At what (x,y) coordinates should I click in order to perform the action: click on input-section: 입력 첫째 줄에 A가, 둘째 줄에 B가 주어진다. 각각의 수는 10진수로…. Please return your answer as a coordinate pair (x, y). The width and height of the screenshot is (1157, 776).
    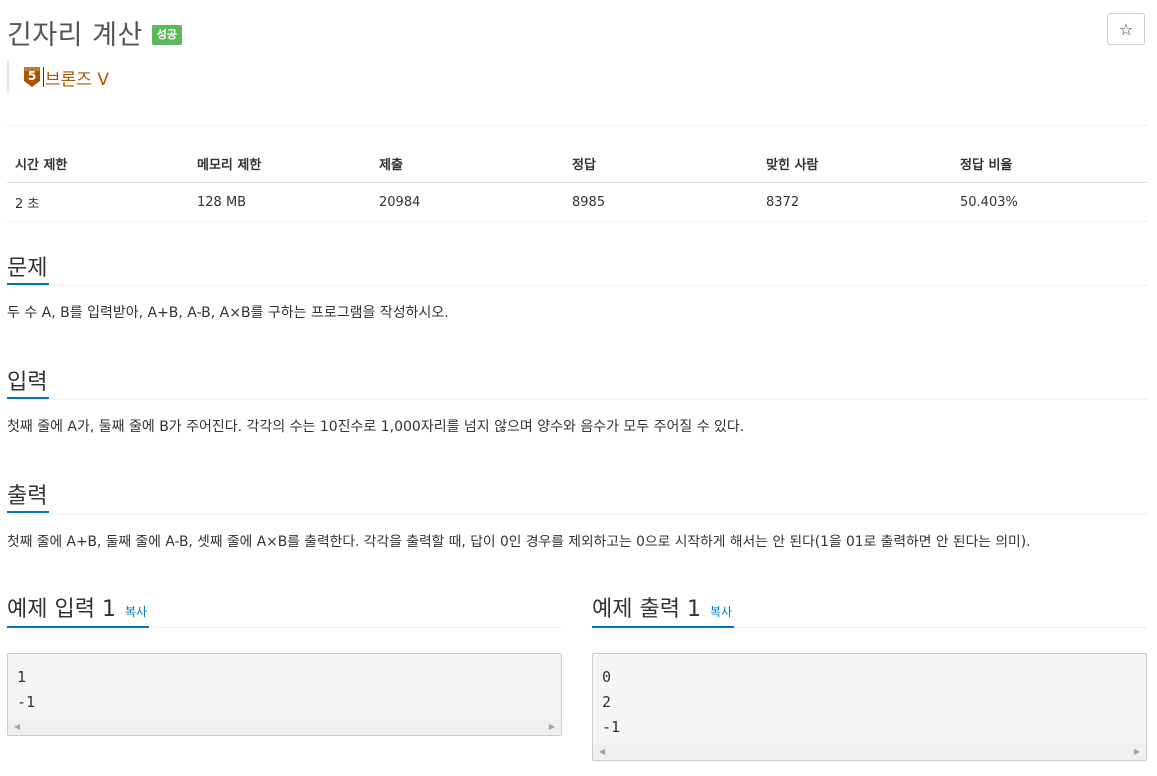
    Looking at the image, I should click on (577, 397).